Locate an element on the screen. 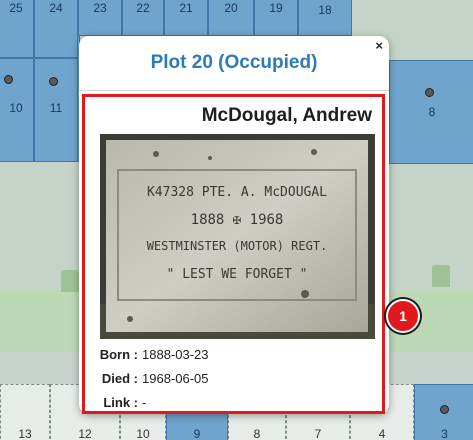 This screenshot has height=440, width=473. plot-11: 11 is located at coordinates (56, 110).